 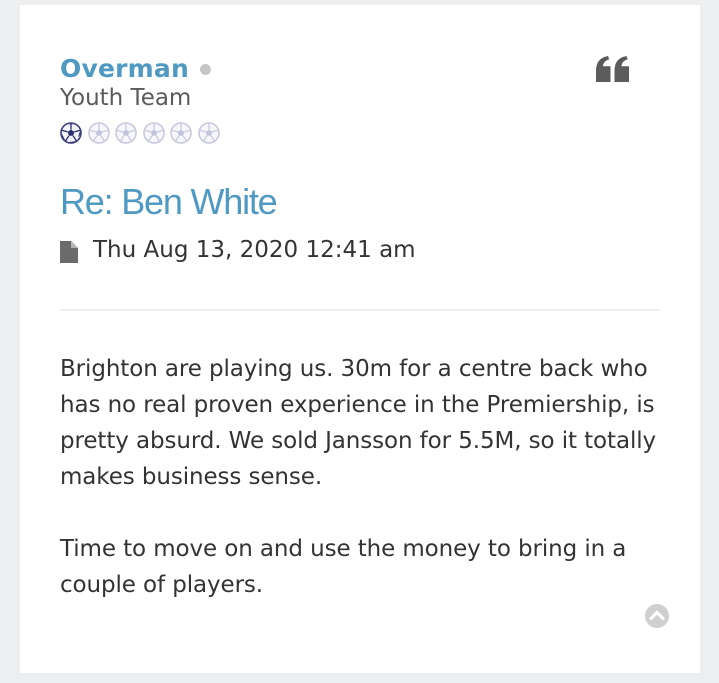 I want to click on post-meta: Thu Aug 13, 2020 12:41 am, so click(x=238, y=250).